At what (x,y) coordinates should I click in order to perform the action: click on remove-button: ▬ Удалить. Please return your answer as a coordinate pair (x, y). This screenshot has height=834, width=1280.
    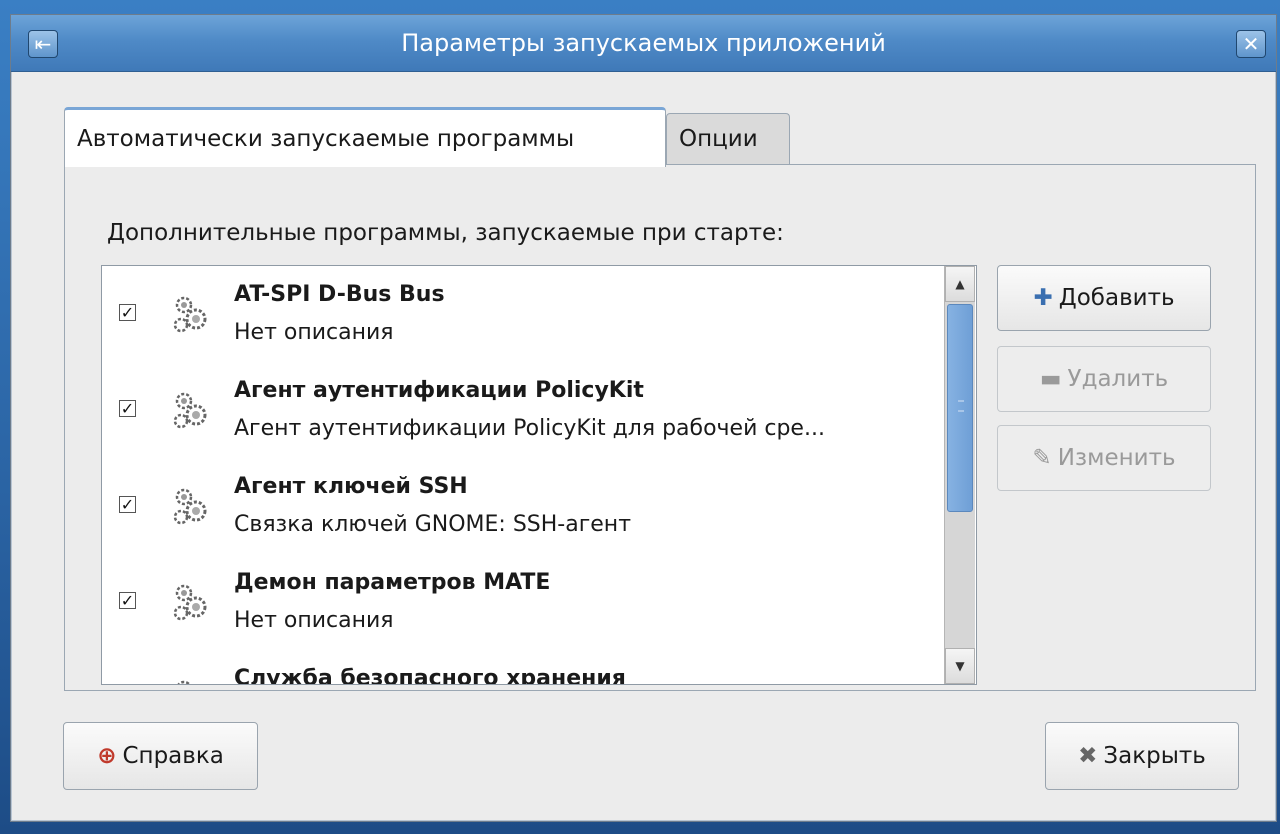
    Looking at the image, I should click on (1104, 379).